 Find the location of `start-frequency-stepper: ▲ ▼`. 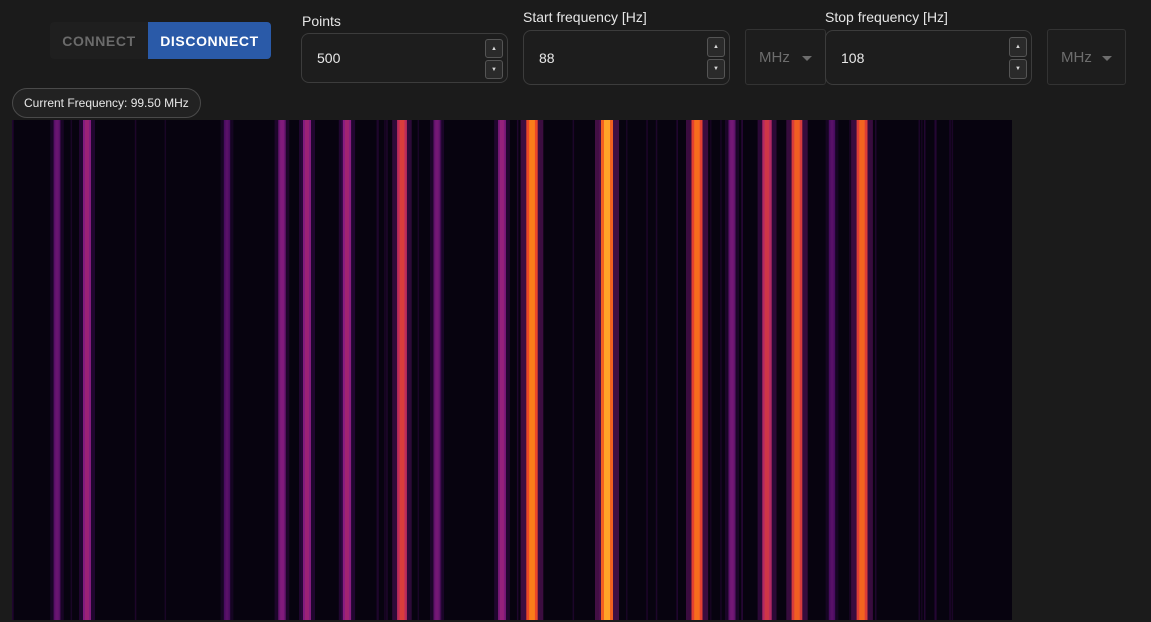

start-frequency-stepper: ▲ ▼ is located at coordinates (716, 58).